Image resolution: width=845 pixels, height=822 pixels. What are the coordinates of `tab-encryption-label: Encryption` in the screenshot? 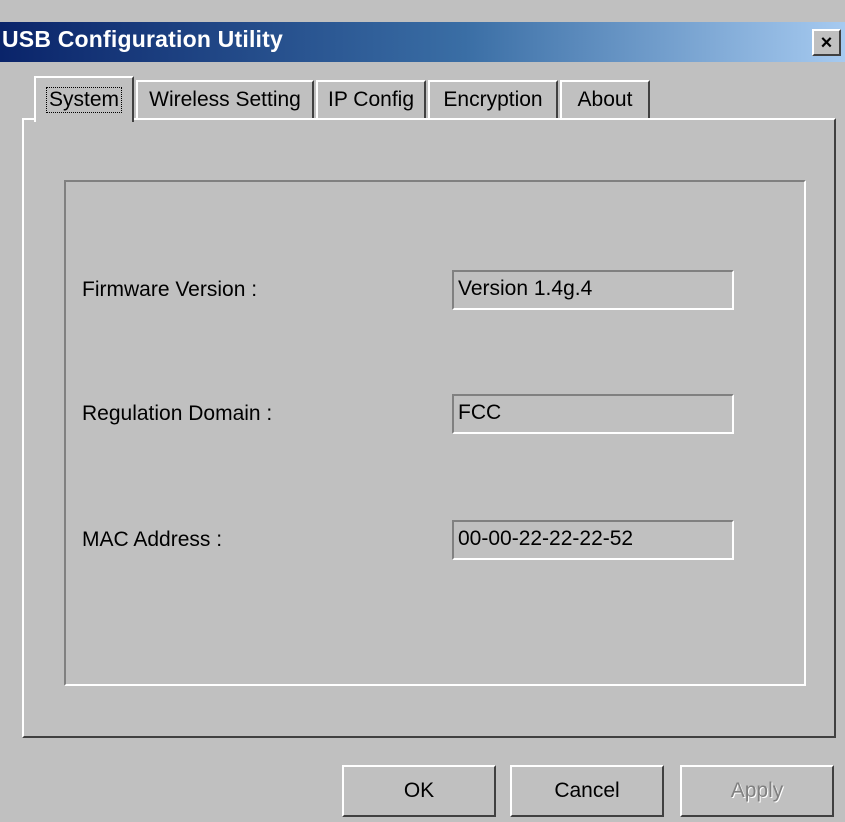 It's located at (493, 99).